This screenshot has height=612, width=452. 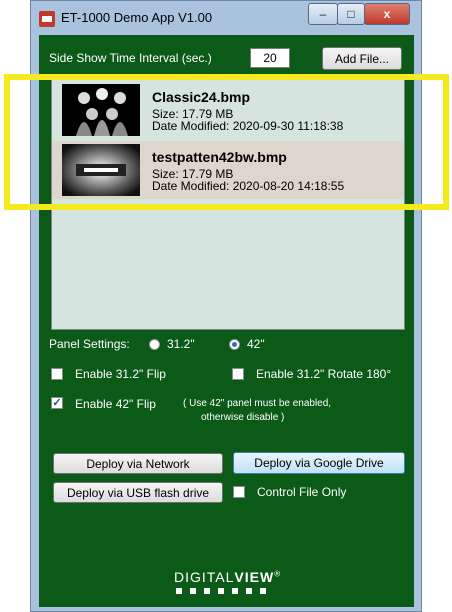 I want to click on panel-31-label: 31.2", so click(x=181, y=344).